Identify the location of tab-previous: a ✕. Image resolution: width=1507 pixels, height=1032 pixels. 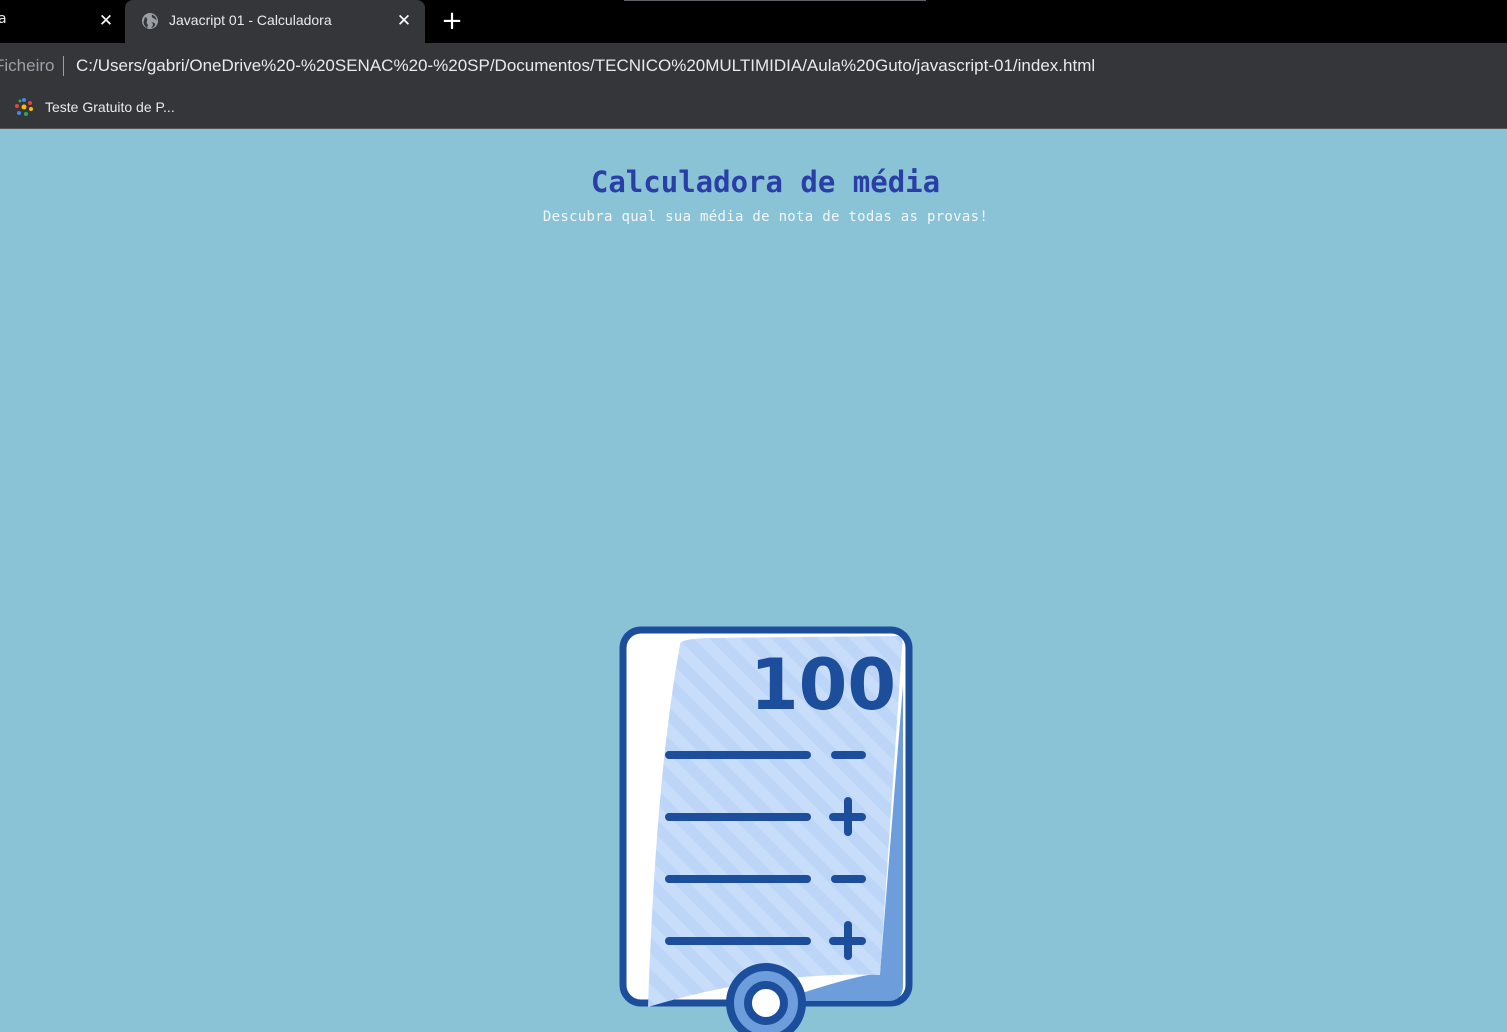
(62, 21).